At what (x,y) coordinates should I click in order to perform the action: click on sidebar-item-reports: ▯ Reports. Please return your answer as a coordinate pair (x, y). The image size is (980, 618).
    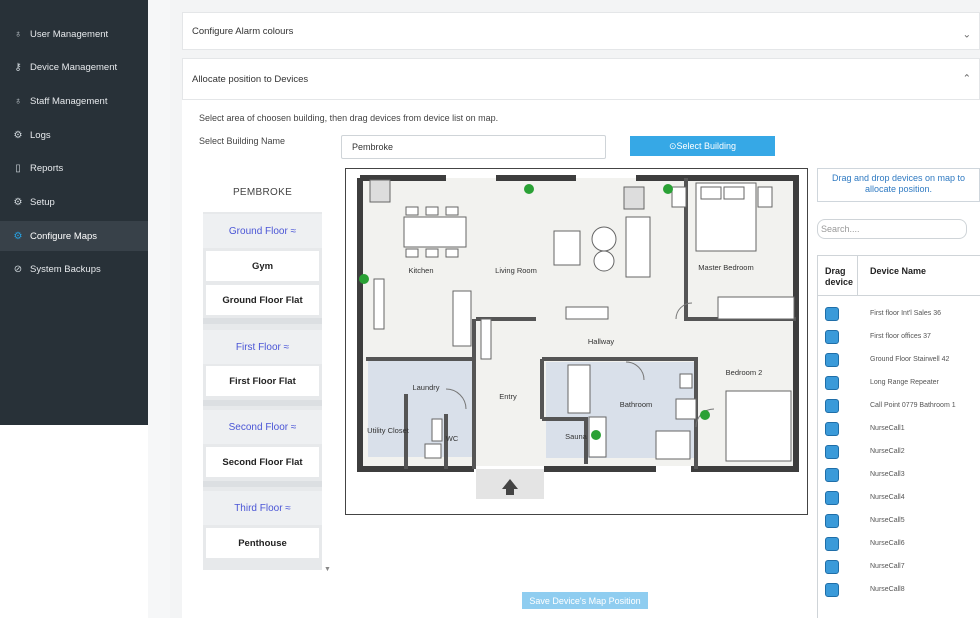
    Looking at the image, I should click on (74, 168).